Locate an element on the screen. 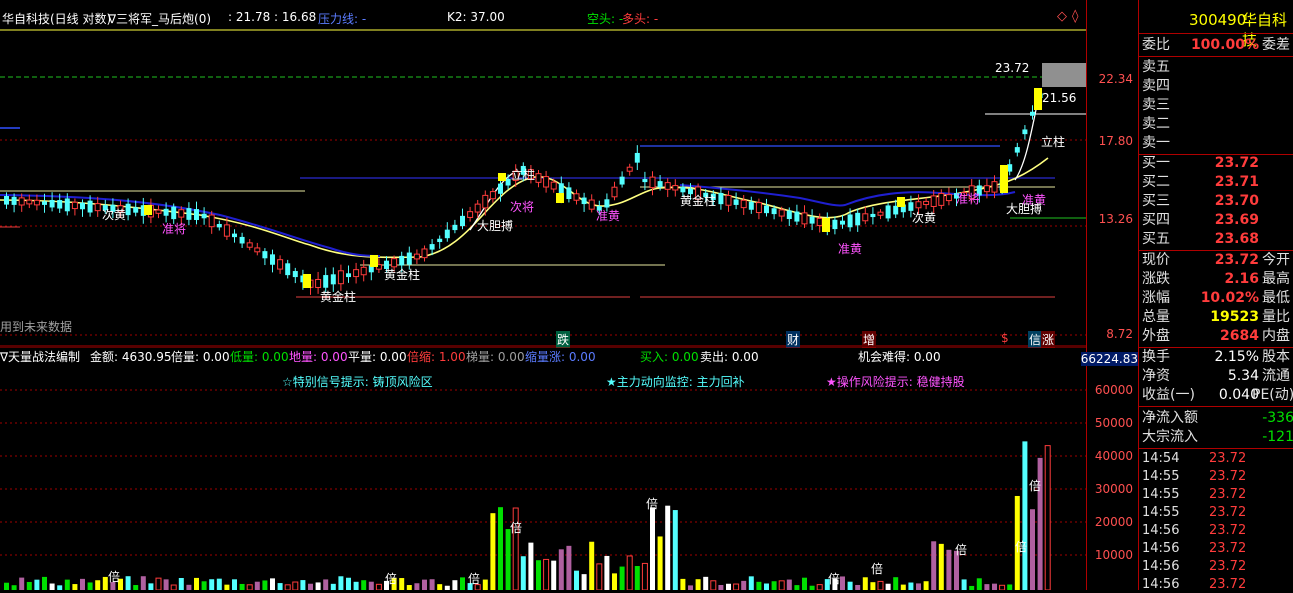 This screenshot has width=1293, height=593. settings-square-icon: ◊ is located at coordinates (1075, 16).